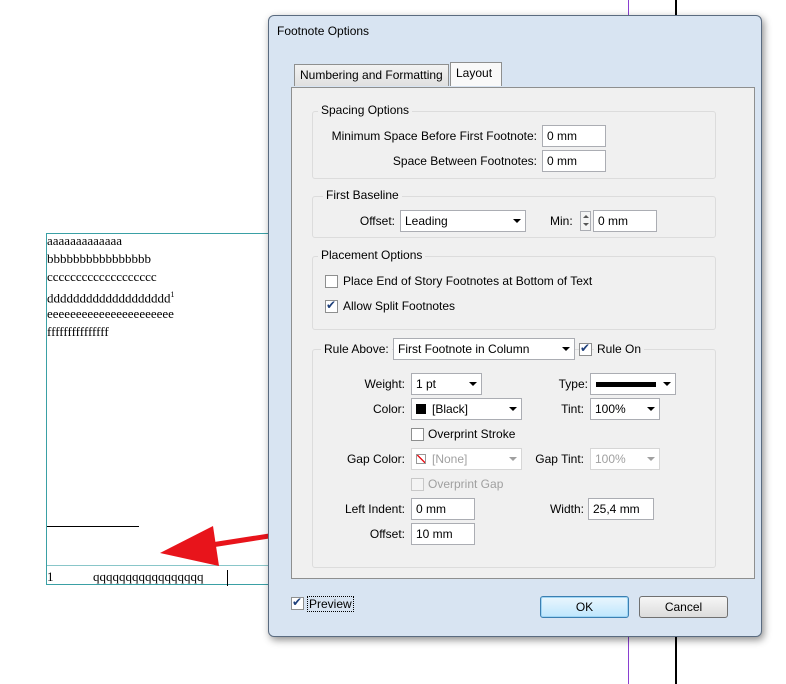 The height and width of the screenshot is (684, 786). I want to click on space-between-field: 0 mm, so click(574, 161).